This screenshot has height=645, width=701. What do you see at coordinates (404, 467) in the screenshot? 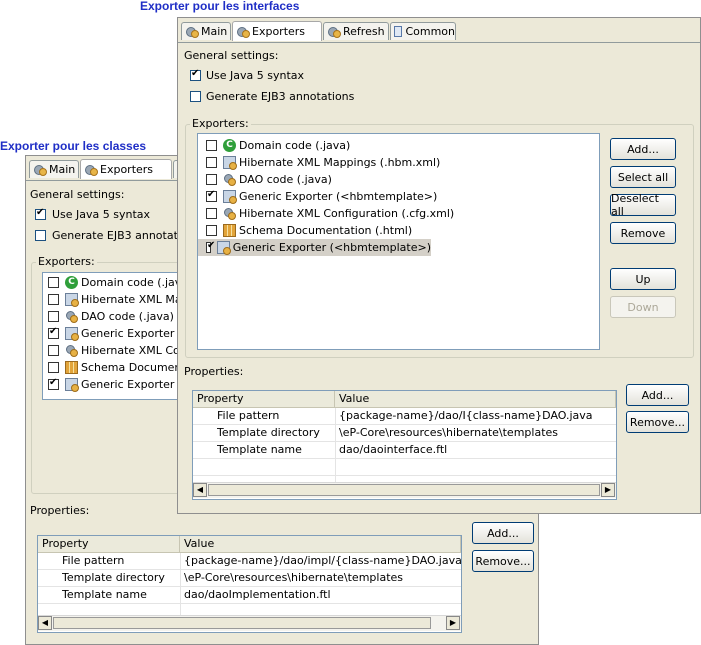
I see `table-row` at bounding box center [404, 467].